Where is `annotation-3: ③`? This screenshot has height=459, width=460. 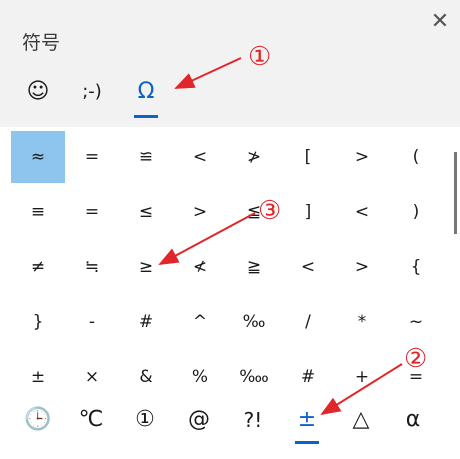 annotation-3: ③ is located at coordinates (270, 211).